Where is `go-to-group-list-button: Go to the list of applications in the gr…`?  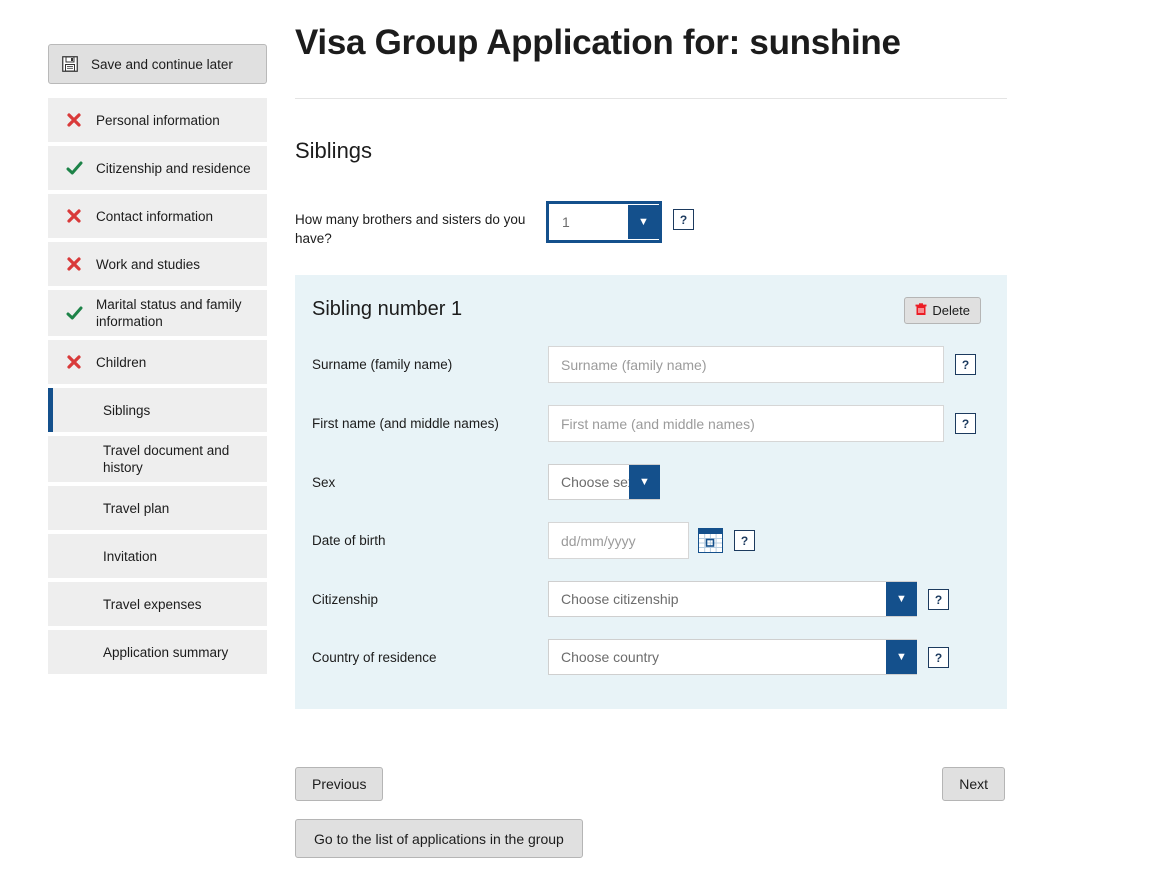 go-to-group-list-button: Go to the list of applications in the gr… is located at coordinates (439, 838).